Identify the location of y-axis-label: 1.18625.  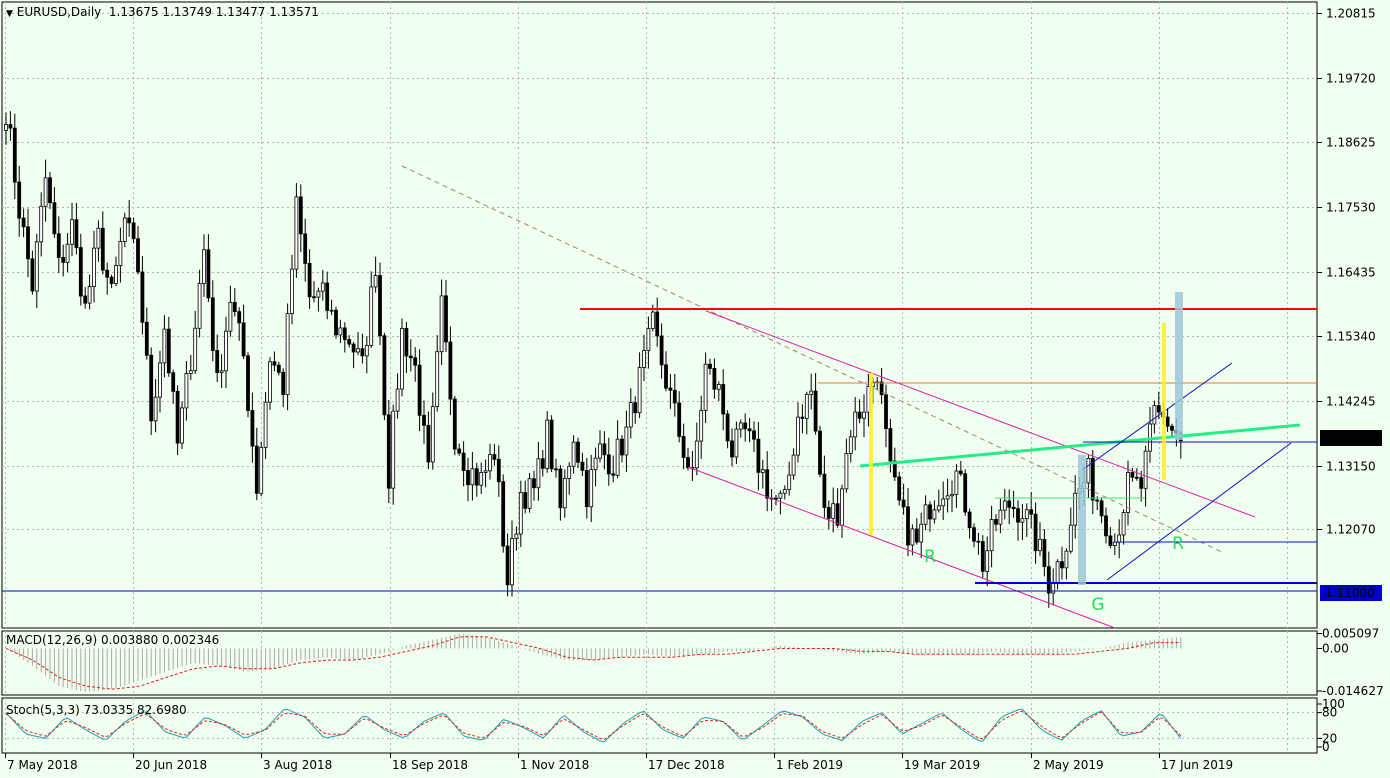
(1351, 143).